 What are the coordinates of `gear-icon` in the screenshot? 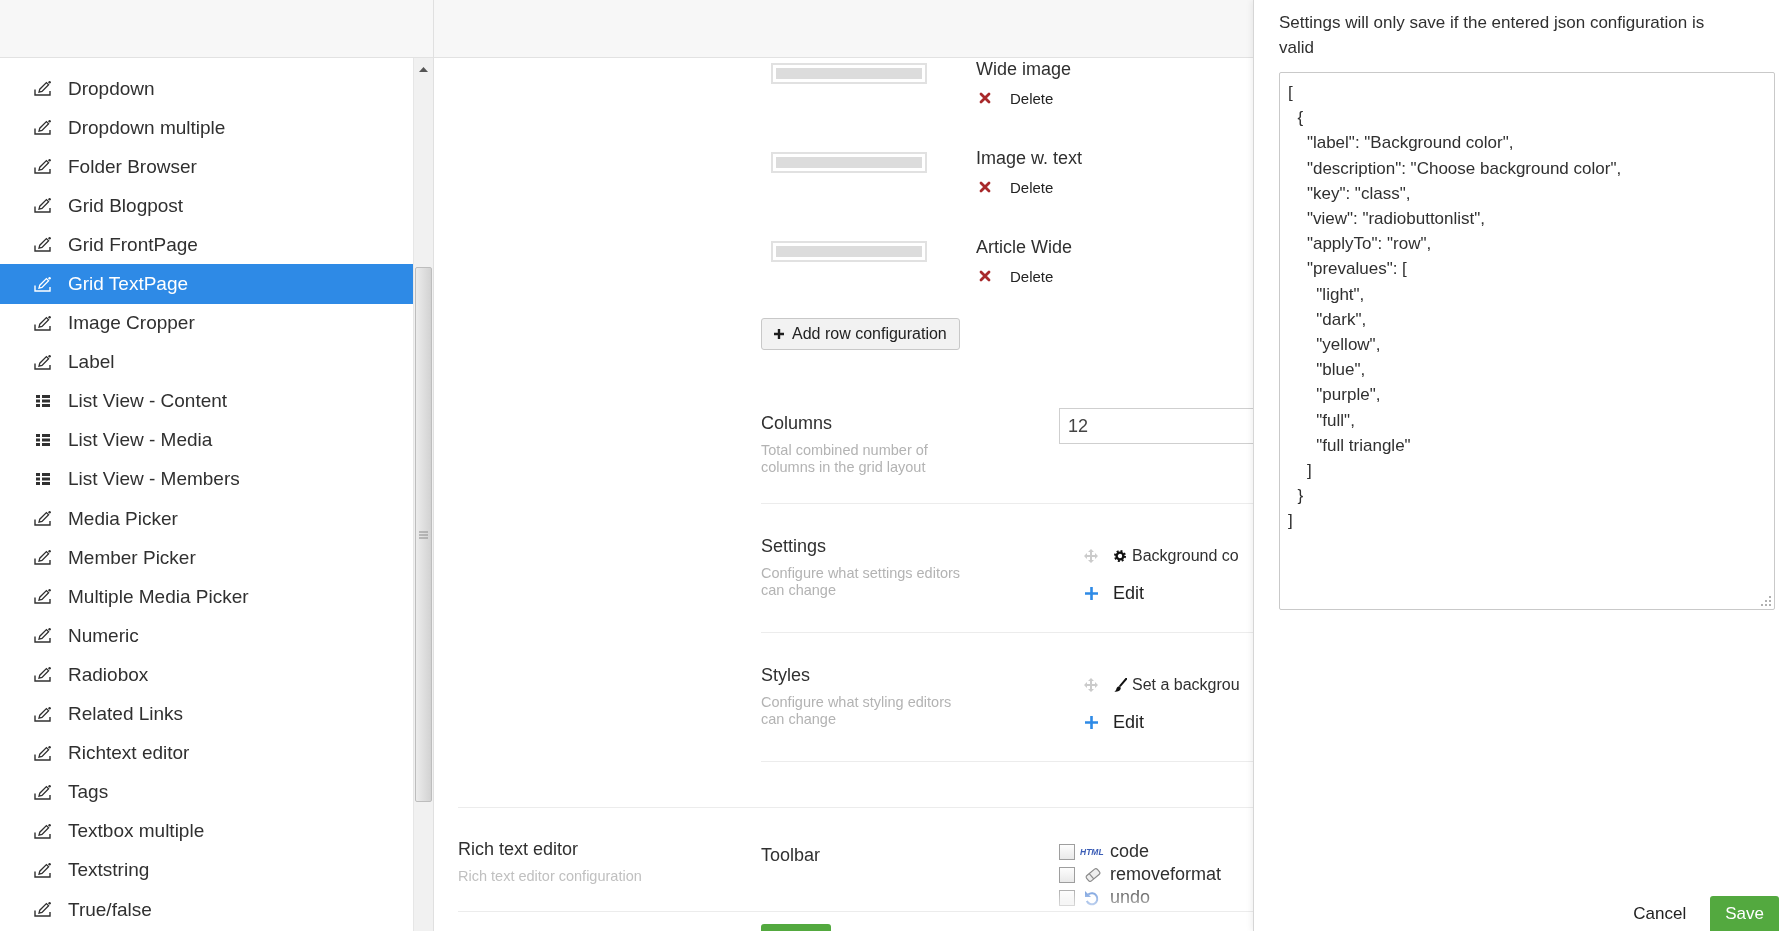 It's located at (1120, 556).